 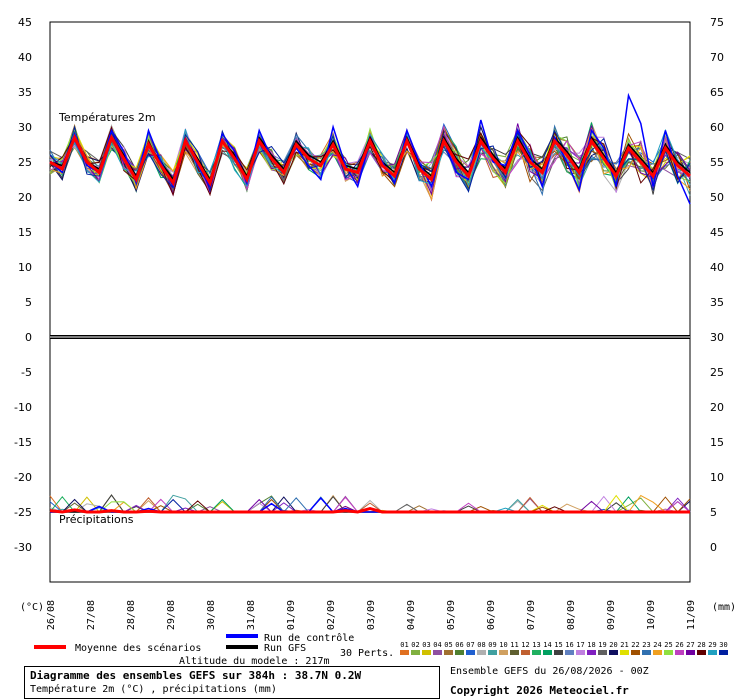 I want to click on legend-mean-swatch, so click(x=50, y=647).